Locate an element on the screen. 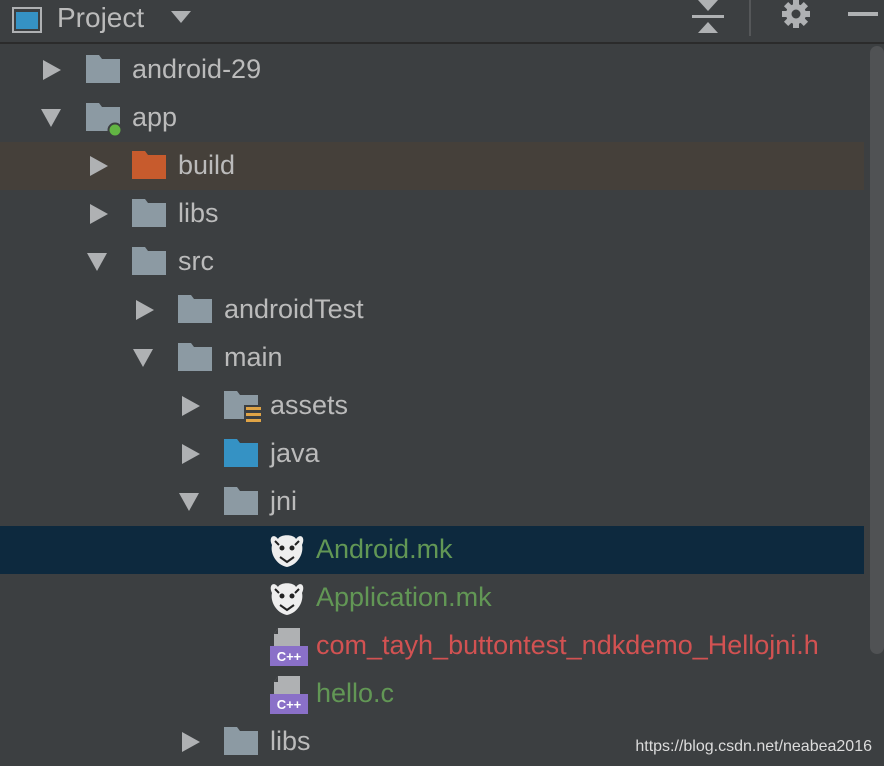 The image size is (884, 766). tree-item-androidtest: androidTest is located at coordinates (432, 310).